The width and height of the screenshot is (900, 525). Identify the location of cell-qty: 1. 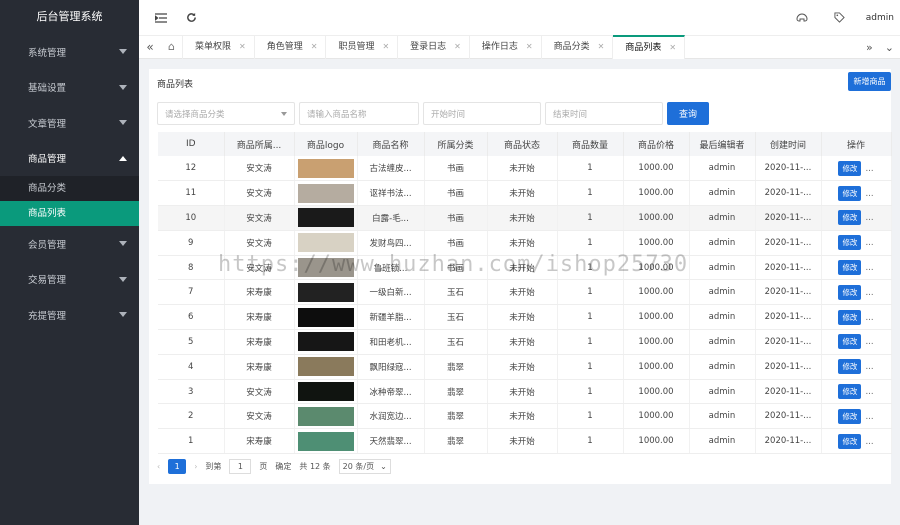
(590, 193).